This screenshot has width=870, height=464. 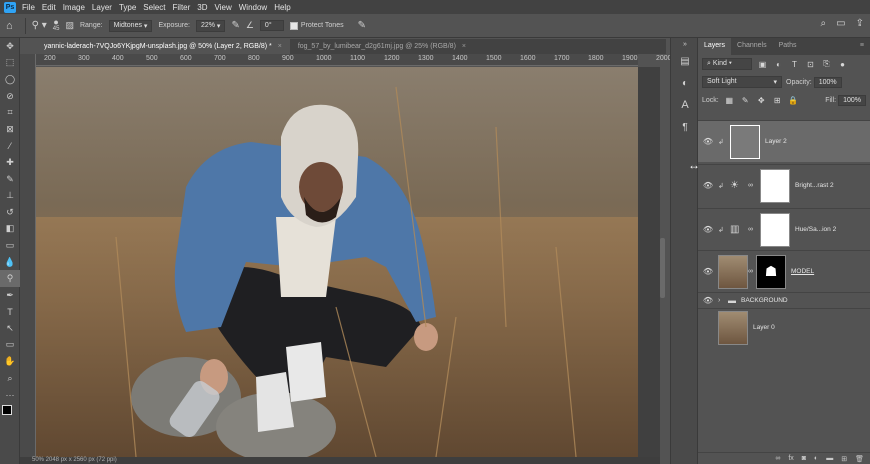 What do you see at coordinates (859, 459) in the screenshot?
I see `delete-layer-icon: 🗑` at bounding box center [859, 459].